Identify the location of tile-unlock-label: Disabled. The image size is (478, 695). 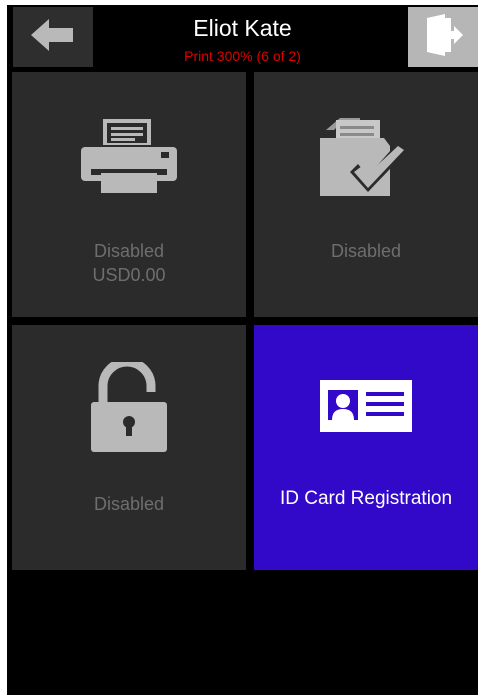
(129, 504).